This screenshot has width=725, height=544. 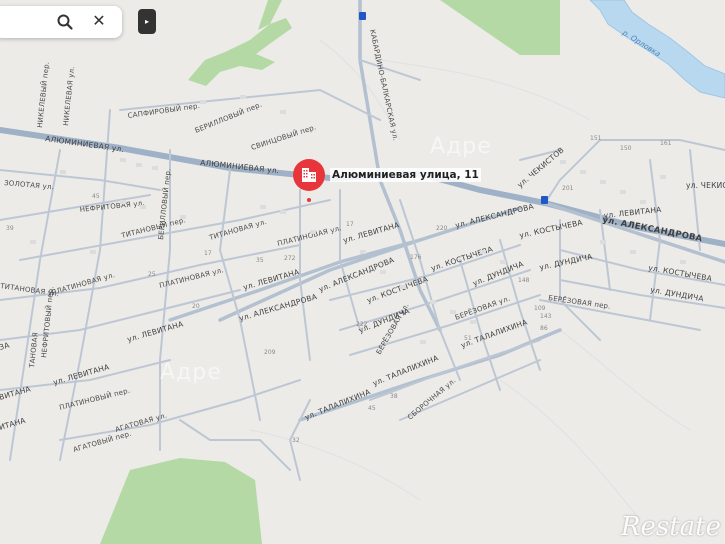 I want to click on svg-text: ЗА, so click(x=5, y=346).